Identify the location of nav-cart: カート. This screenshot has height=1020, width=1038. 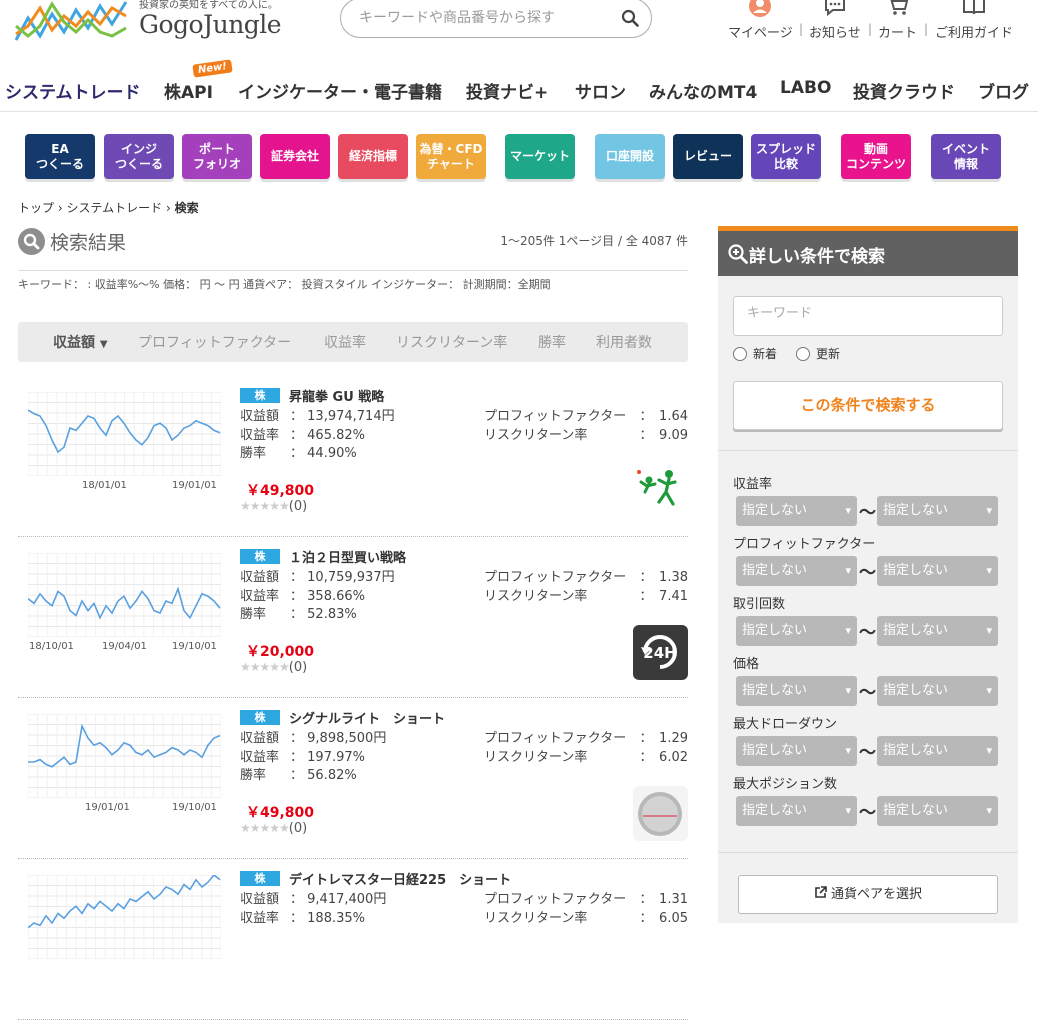
(897, 20).